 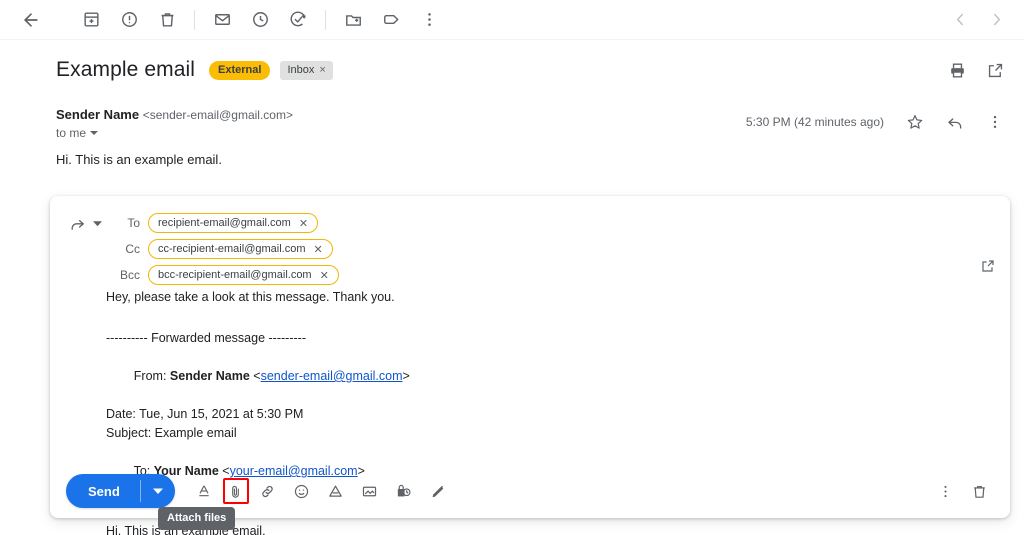 What do you see at coordinates (988, 268) in the screenshot?
I see `compose-popout-icon` at bounding box center [988, 268].